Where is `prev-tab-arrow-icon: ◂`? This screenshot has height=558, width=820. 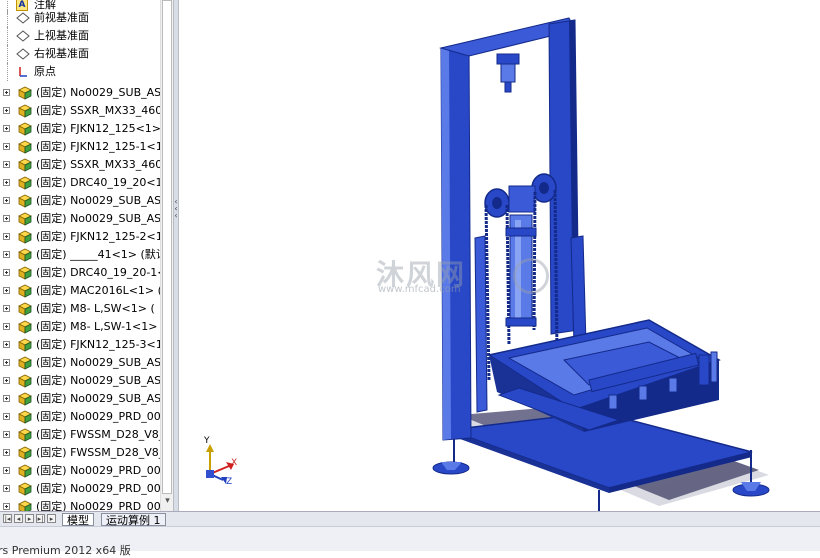
prev-tab-arrow-icon: ◂ is located at coordinates (18, 518).